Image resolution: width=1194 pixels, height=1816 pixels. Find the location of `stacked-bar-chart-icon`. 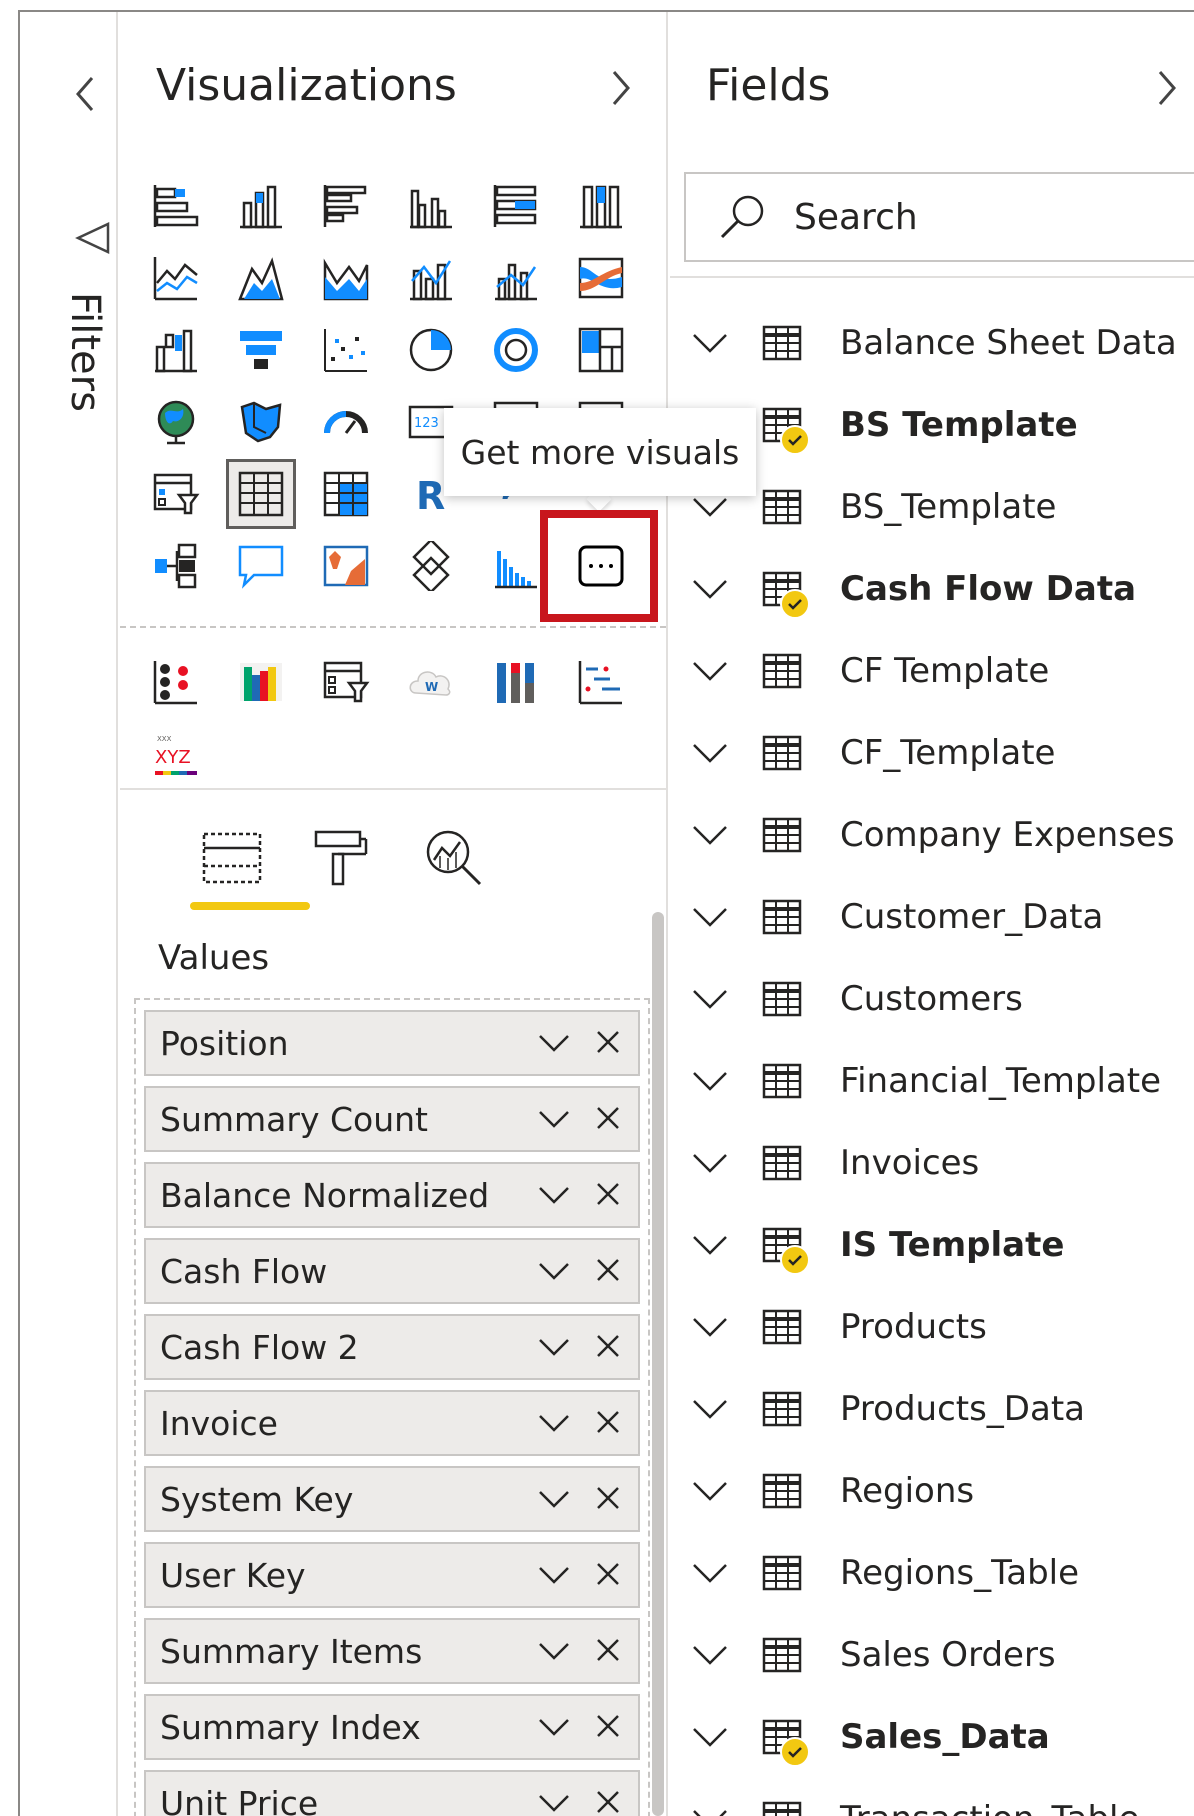

stacked-bar-chart-icon is located at coordinates (176, 206).